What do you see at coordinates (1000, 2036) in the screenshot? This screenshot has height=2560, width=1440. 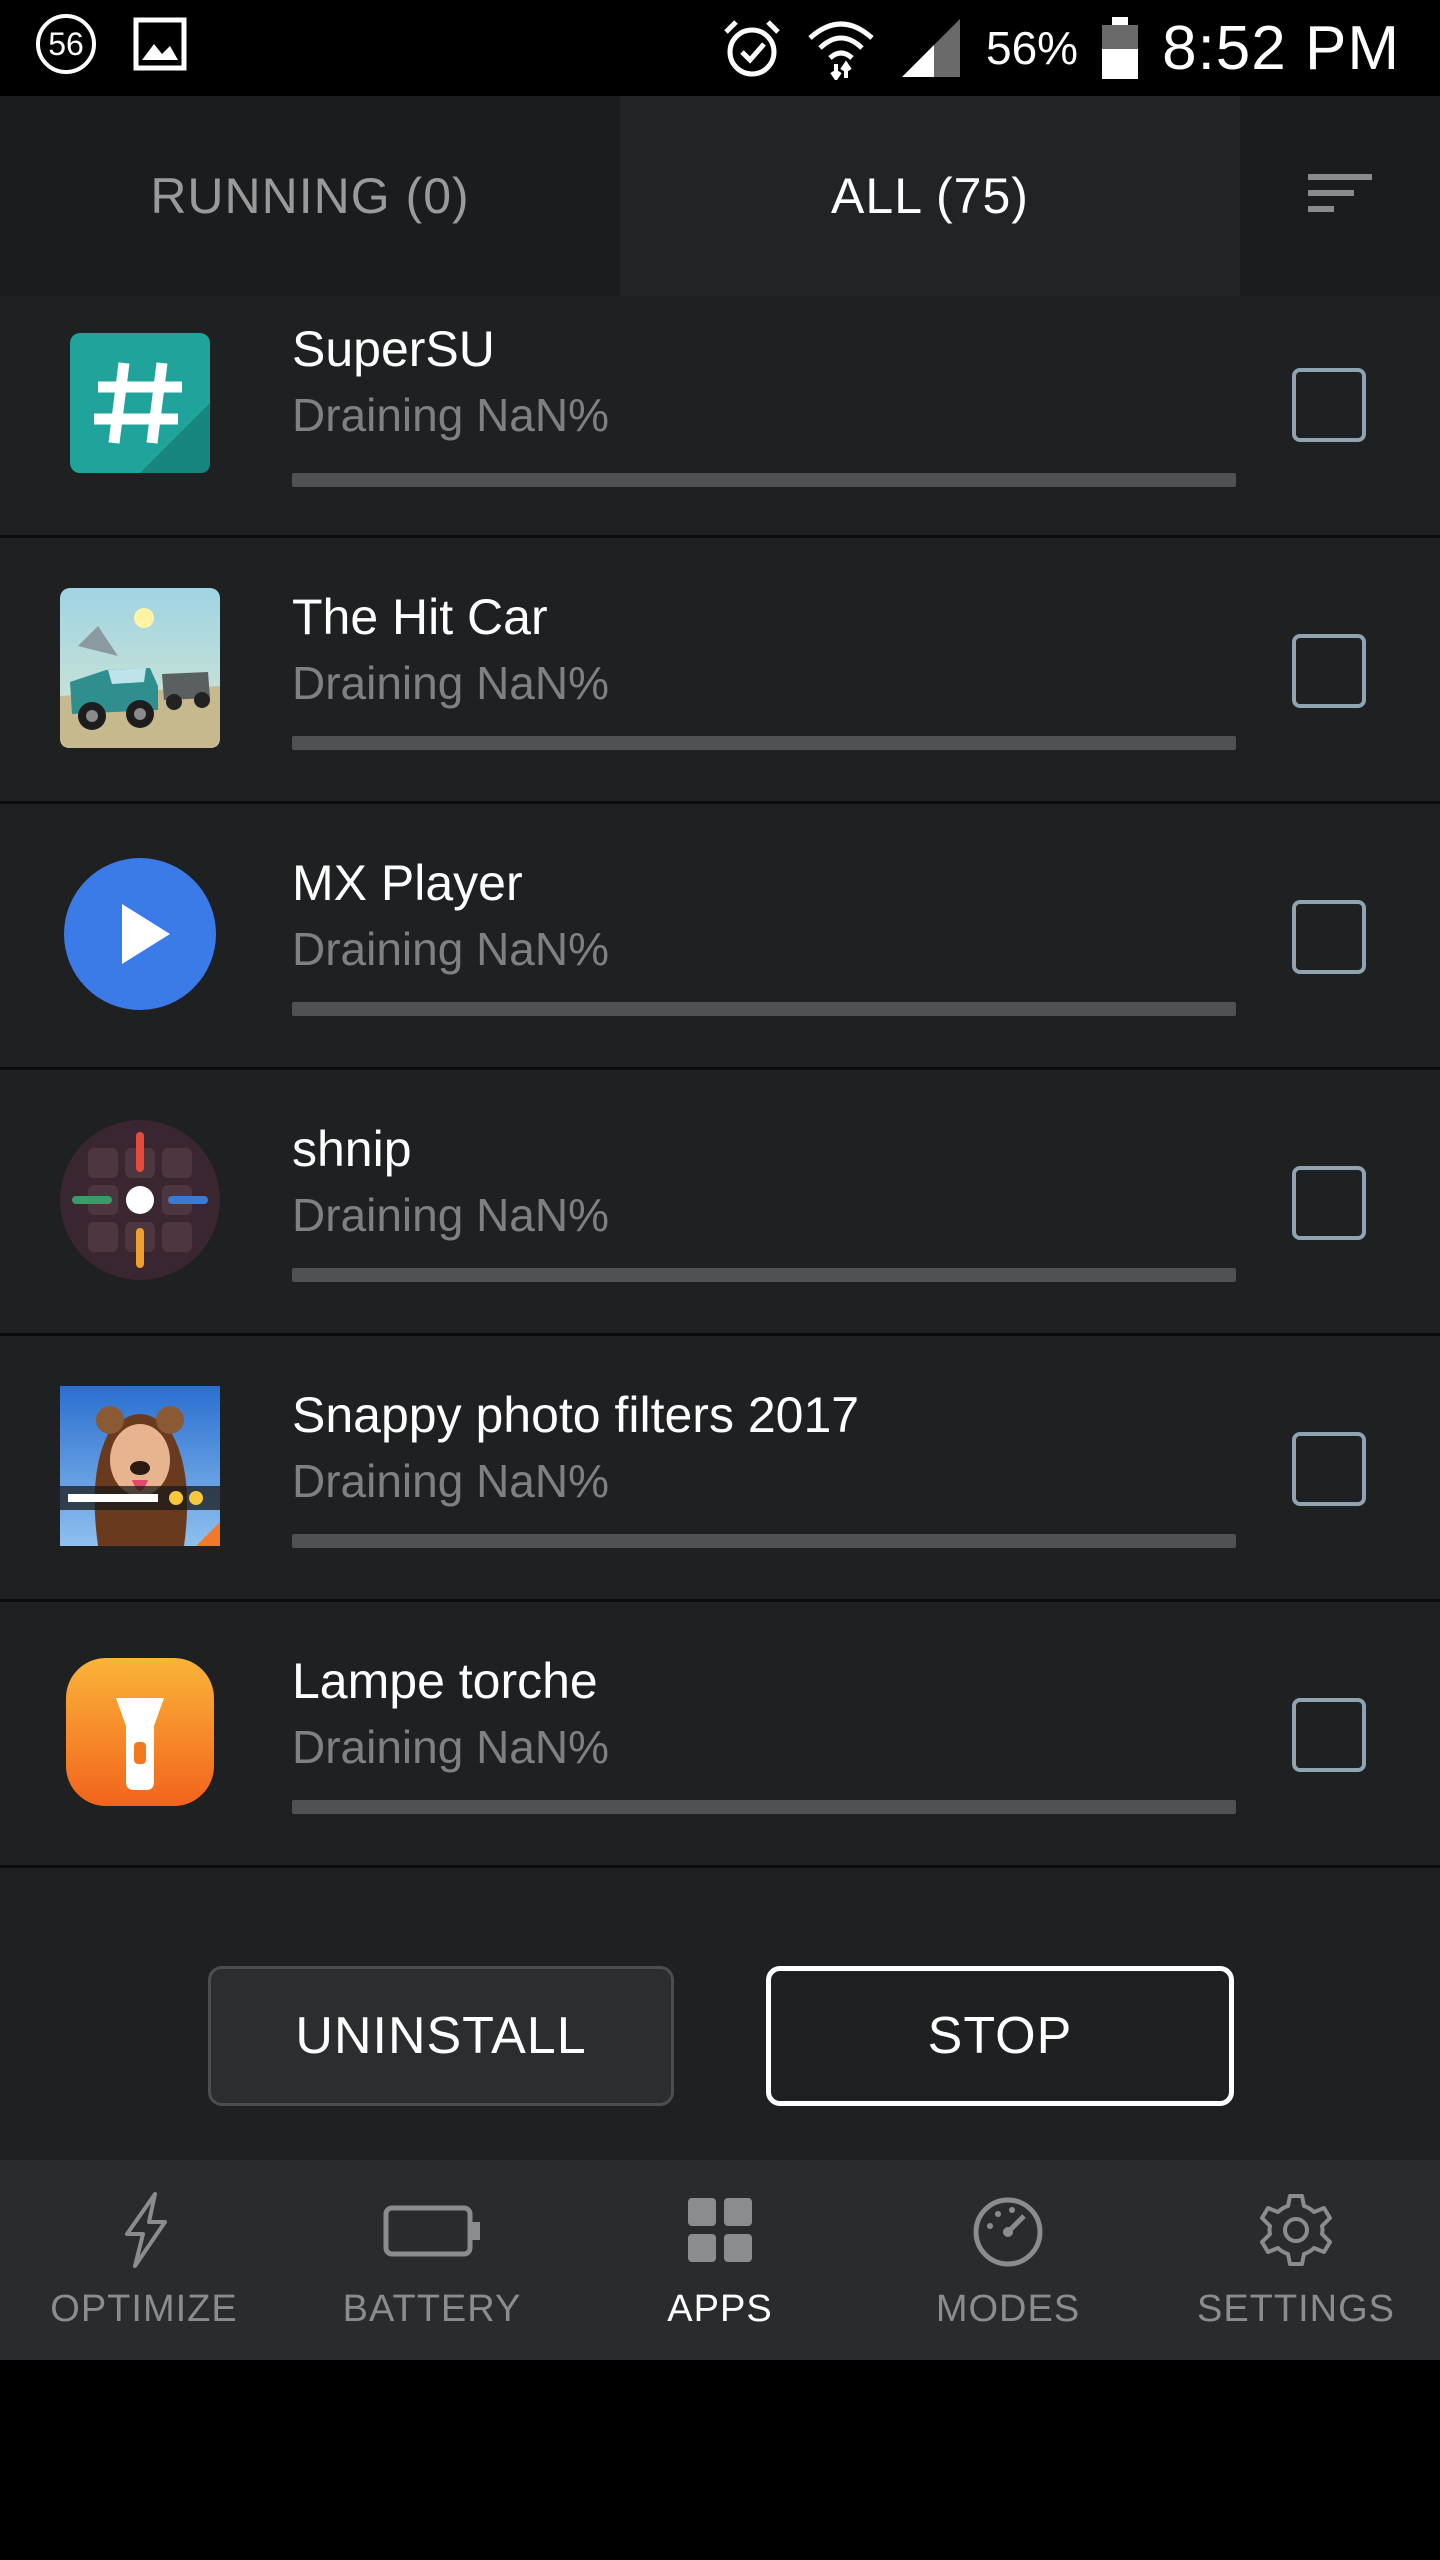 I see `stop-button: STOP` at bounding box center [1000, 2036].